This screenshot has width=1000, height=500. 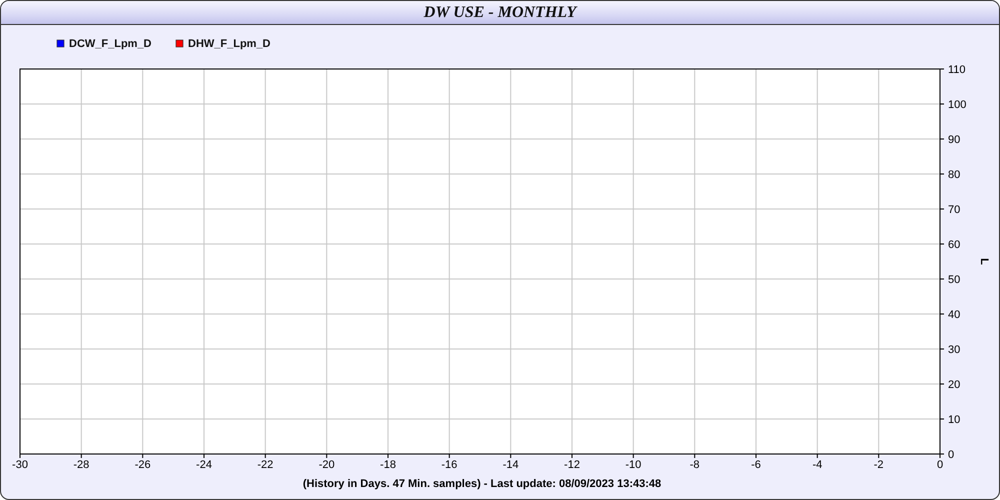 What do you see at coordinates (817, 465) in the screenshot?
I see `x-tick-label: -4` at bounding box center [817, 465].